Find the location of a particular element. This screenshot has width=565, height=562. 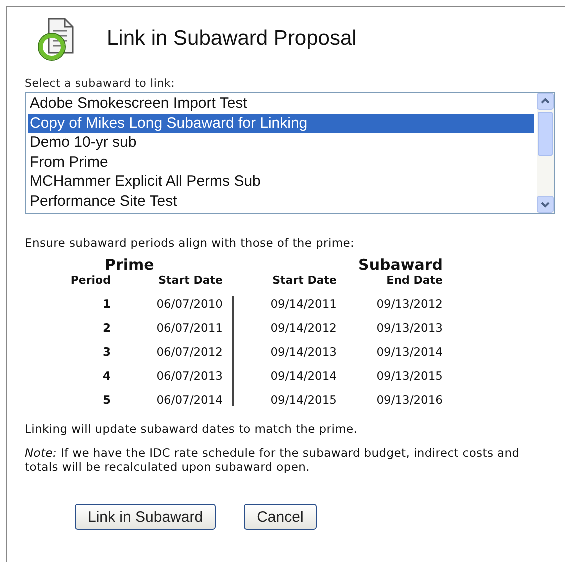

table-cell-text: 09/14/2015 is located at coordinates (303, 400).